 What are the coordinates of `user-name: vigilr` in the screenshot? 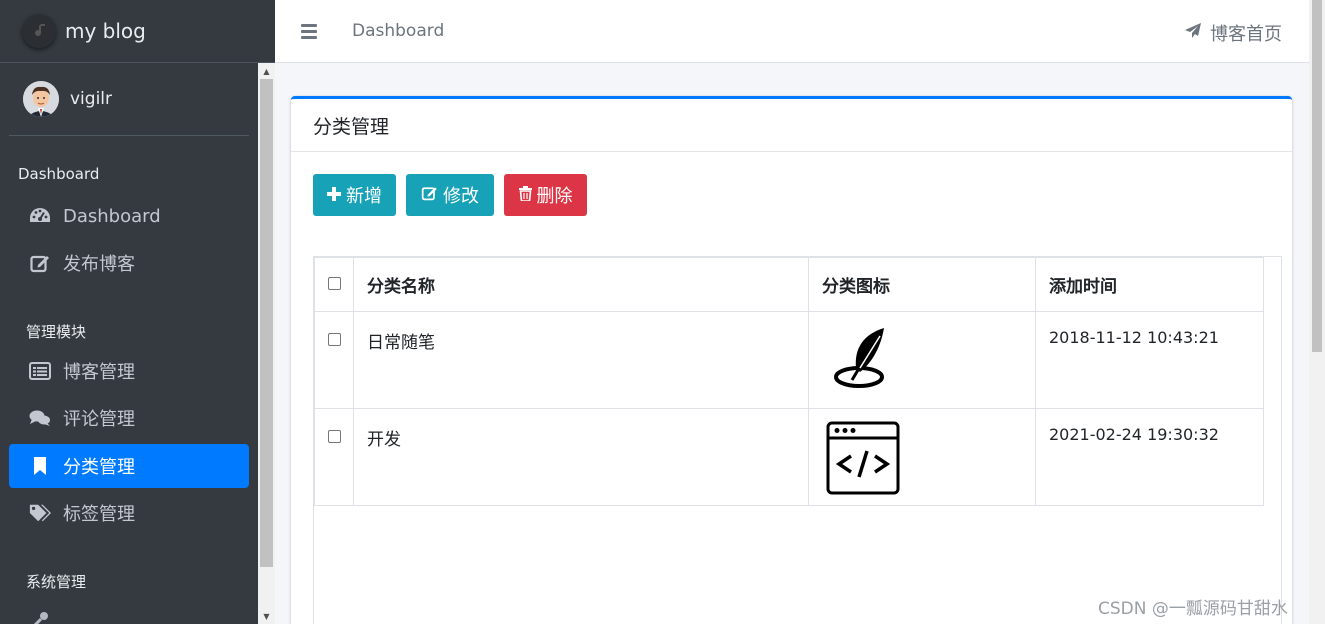 It's located at (91, 99).